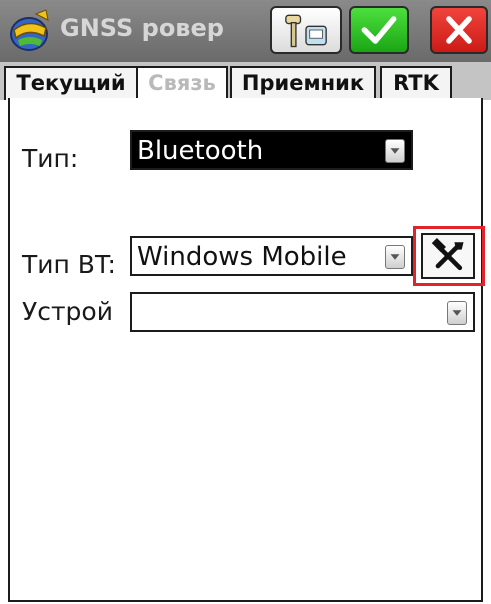  I want to click on gnss-device-icon, so click(306, 31).